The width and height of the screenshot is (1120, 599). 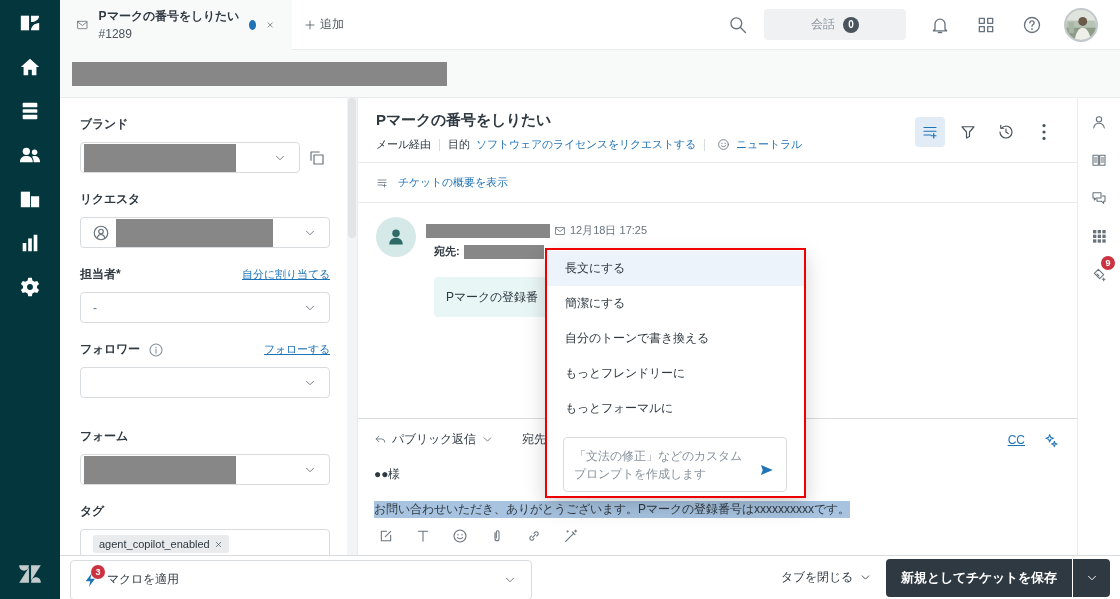 I want to click on book-icon, so click(x=1099, y=160).